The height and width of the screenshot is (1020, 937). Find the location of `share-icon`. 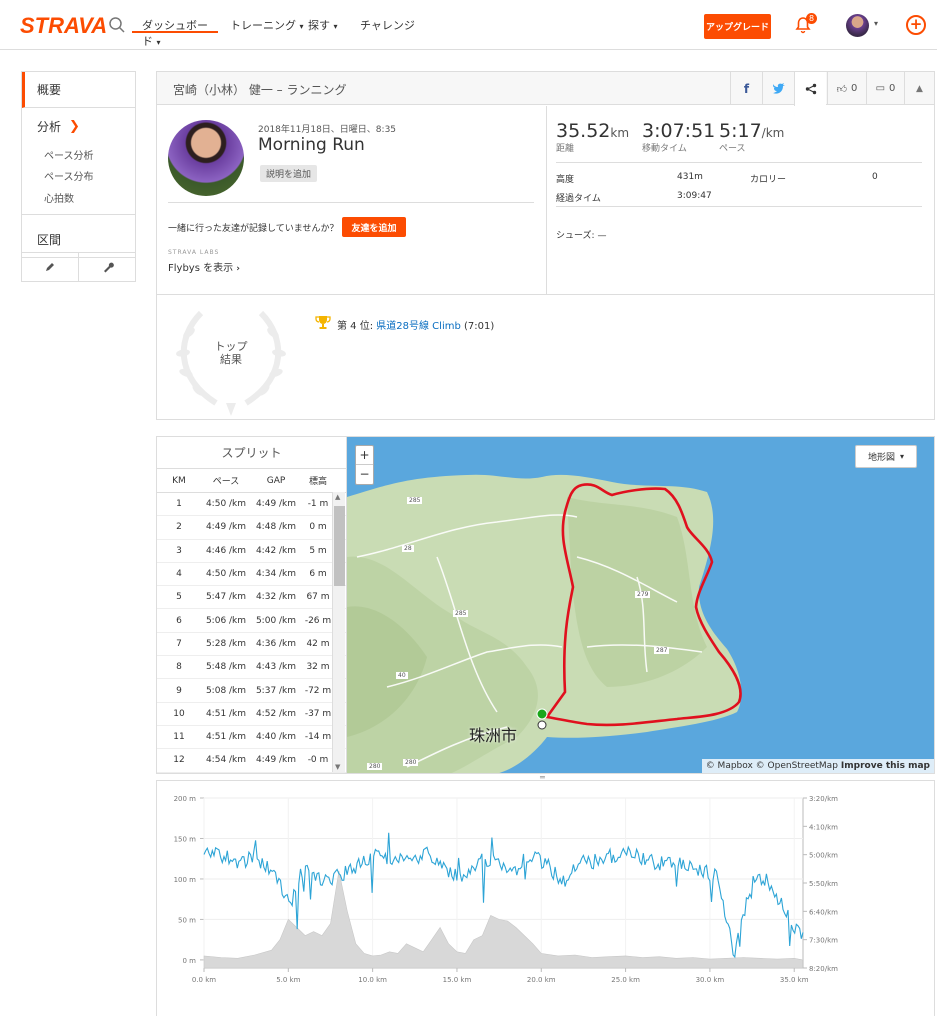

share-icon is located at coordinates (810, 89).